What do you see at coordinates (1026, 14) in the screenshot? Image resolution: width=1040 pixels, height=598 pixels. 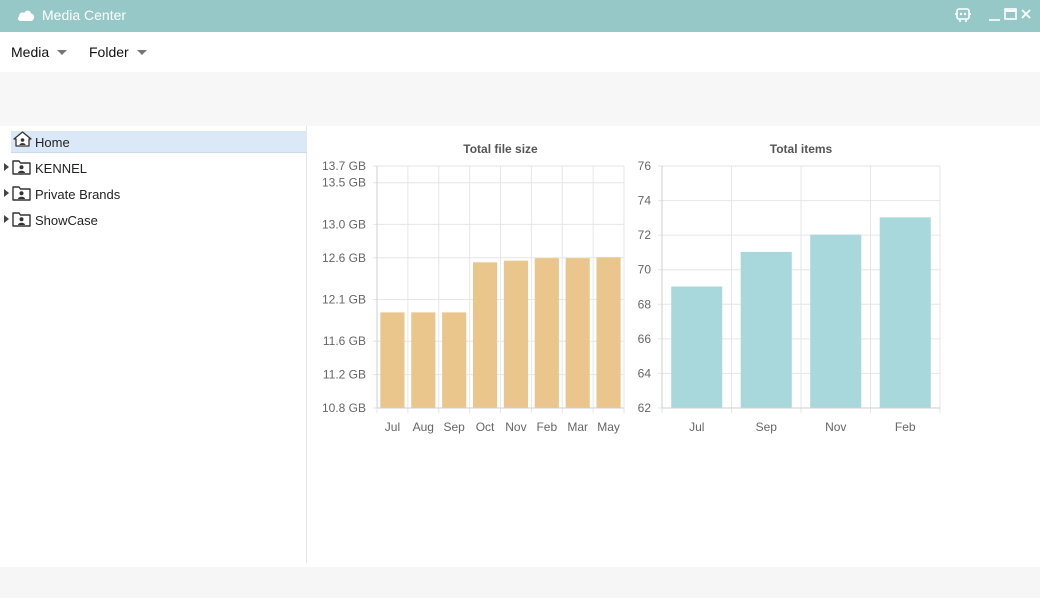 I see `close-icon` at bounding box center [1026, 14].